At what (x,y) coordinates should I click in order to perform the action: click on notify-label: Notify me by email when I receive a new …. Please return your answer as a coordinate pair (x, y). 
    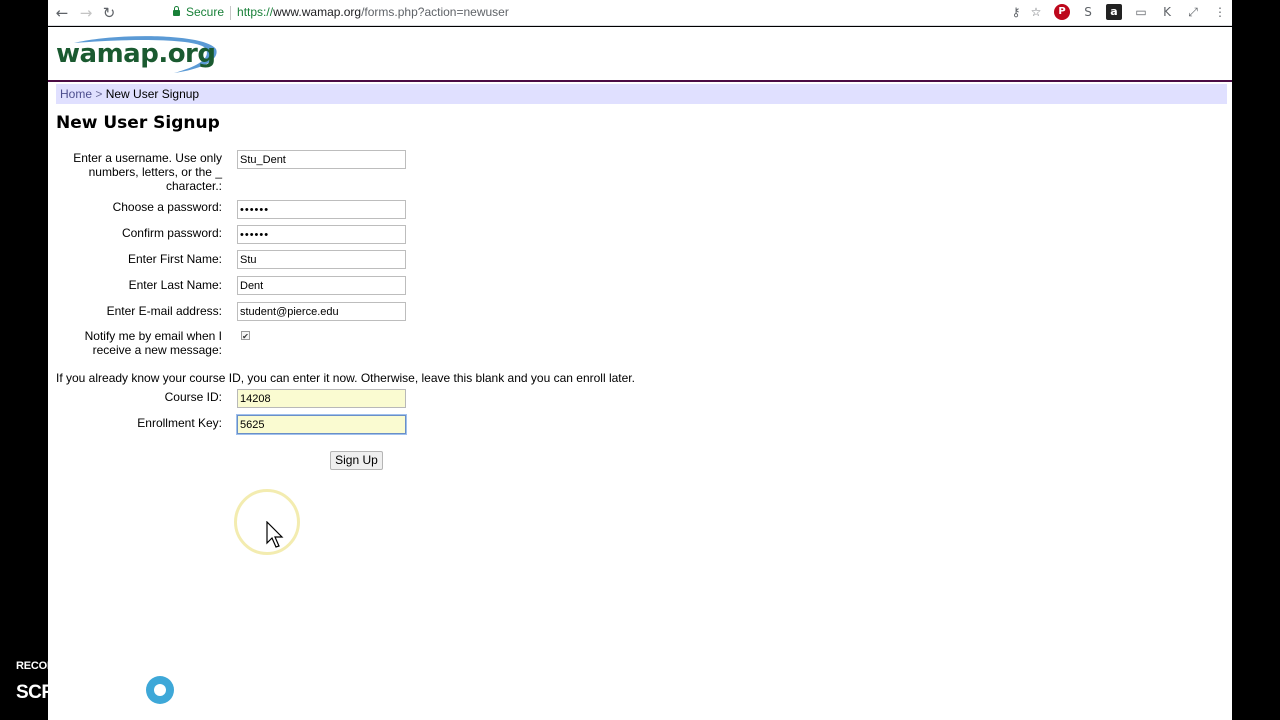
    Looking at the image, I should click on (153, 343).